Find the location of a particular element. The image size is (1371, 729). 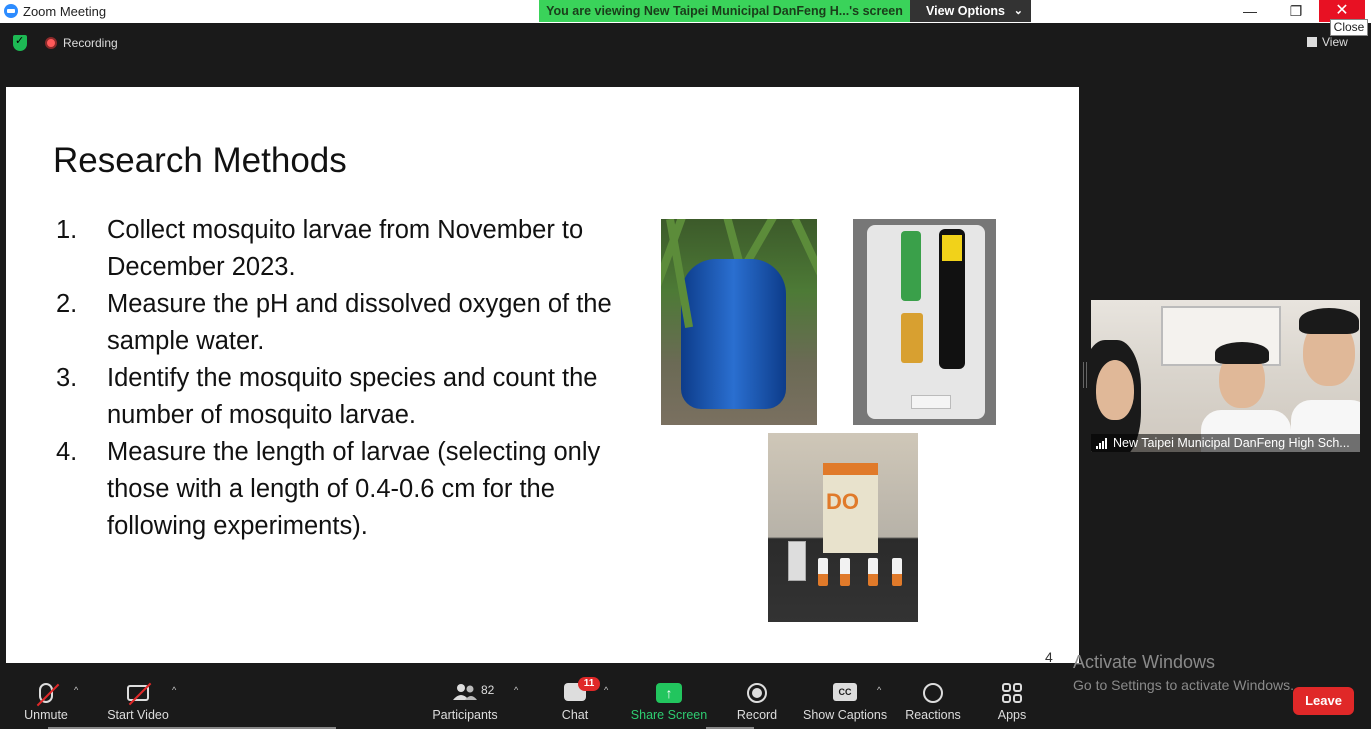

share-screen-button: ↑ Share Screen is located at coordinates (669, 701).